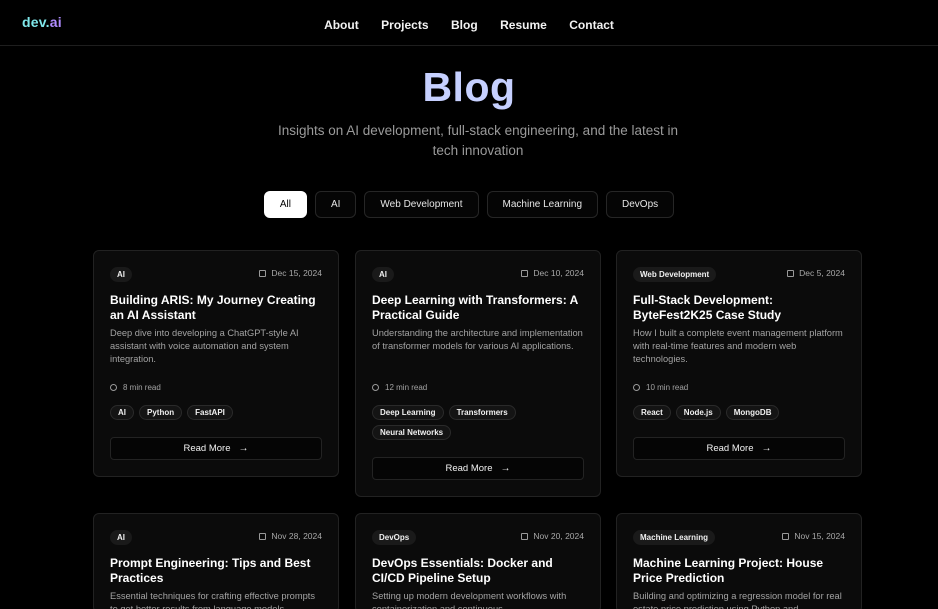  What do you see at coordinates (122, 412) in the screenshot?
I see `tag: AI` at bounding box center [122, 412].